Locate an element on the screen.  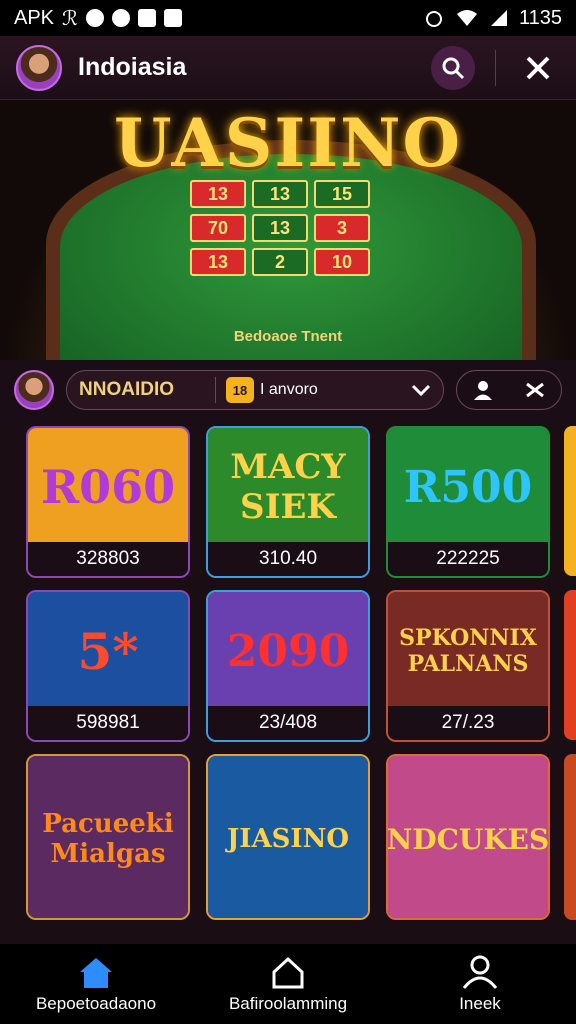
game-art: R060 is located at coordinates (108, 487).